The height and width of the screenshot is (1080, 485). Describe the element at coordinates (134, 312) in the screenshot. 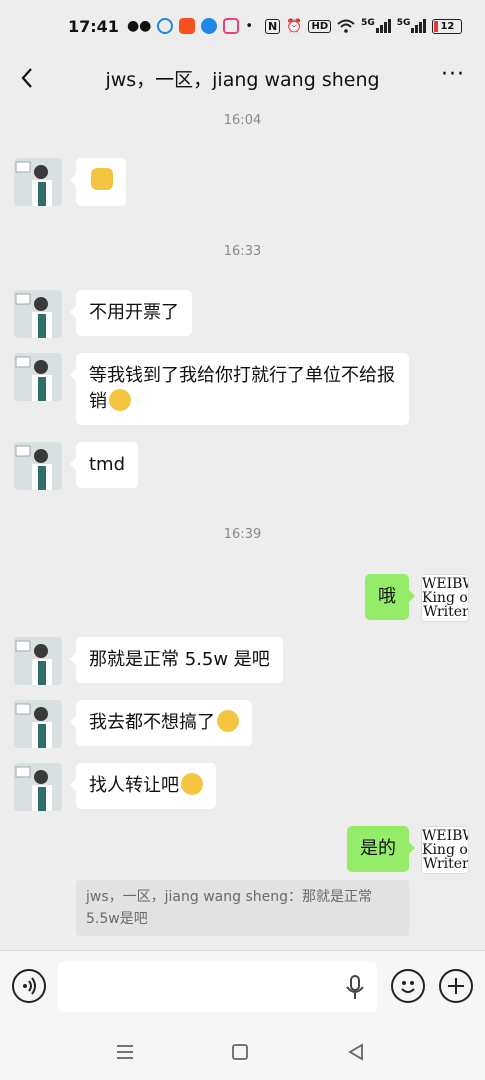

I see `message-text: 不用开票了` at that location.